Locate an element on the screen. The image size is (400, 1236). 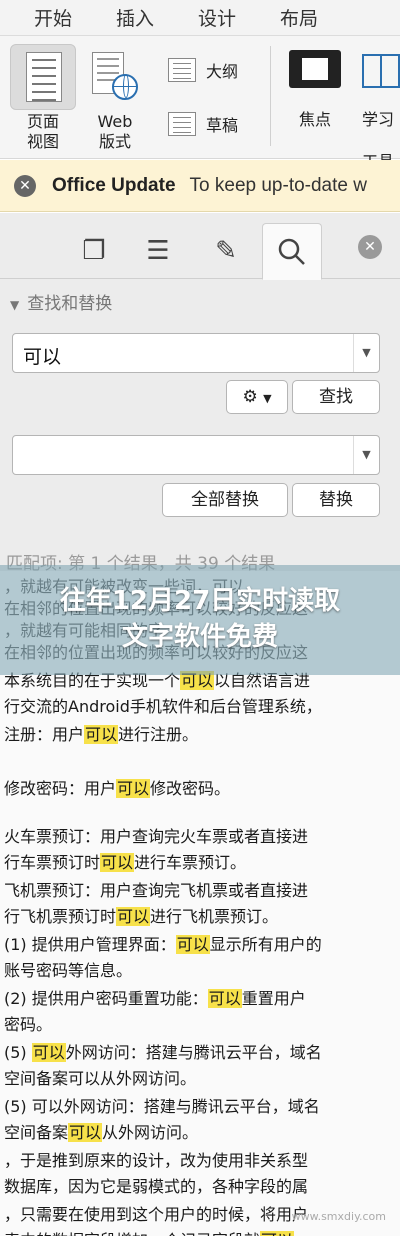
find-button: 查找 is located at coordinates (336, 397).